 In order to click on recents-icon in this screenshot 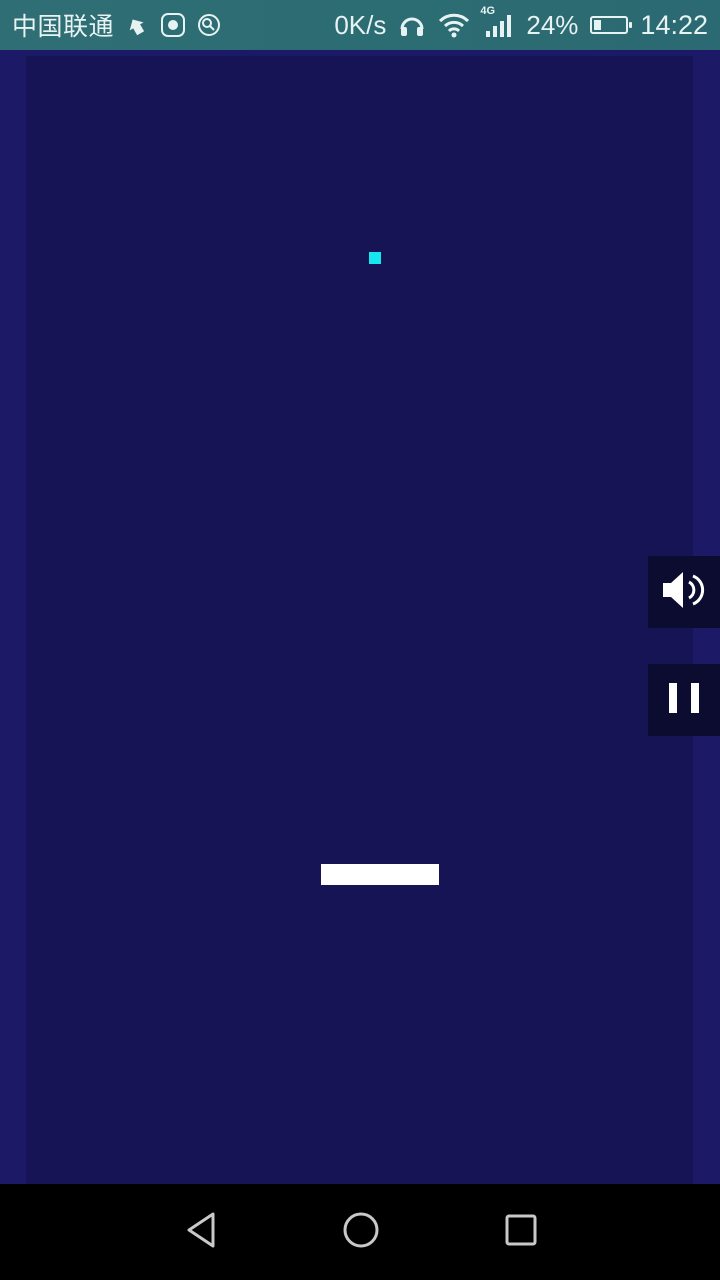, I will do `click(521, 1232)`.